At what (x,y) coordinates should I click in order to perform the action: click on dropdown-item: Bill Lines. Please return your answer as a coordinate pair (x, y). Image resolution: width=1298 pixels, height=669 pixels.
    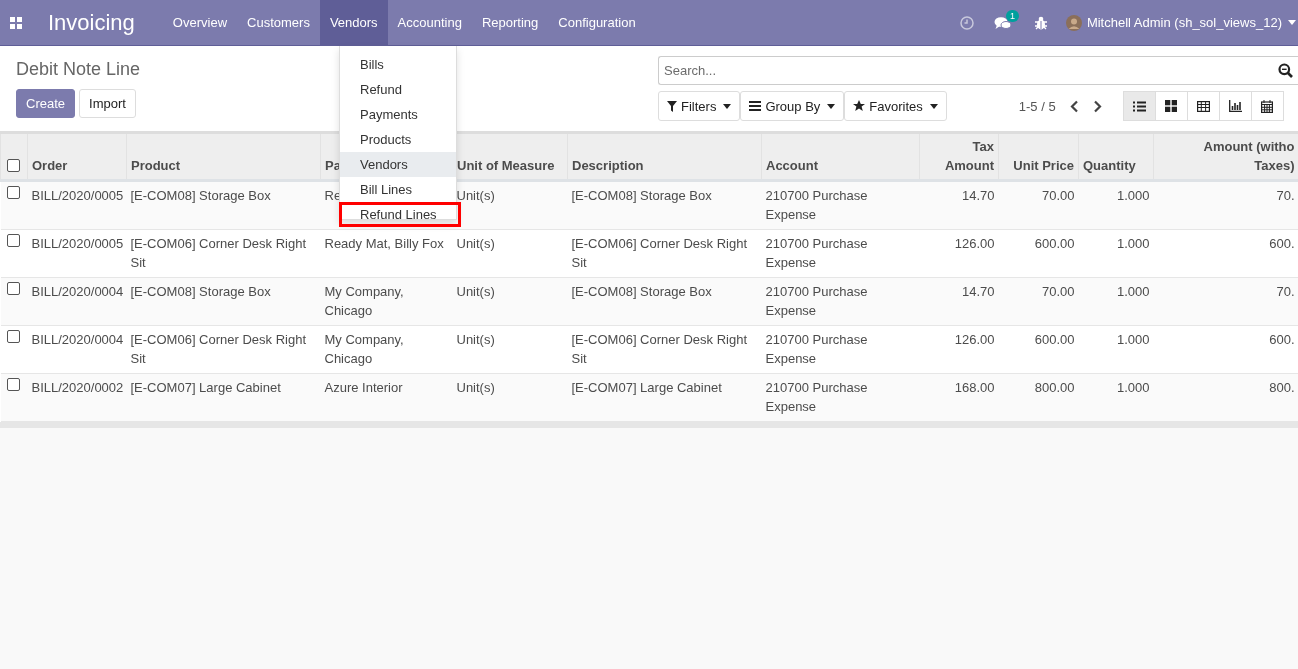
    Looking at the image, I should click on (398, 189).